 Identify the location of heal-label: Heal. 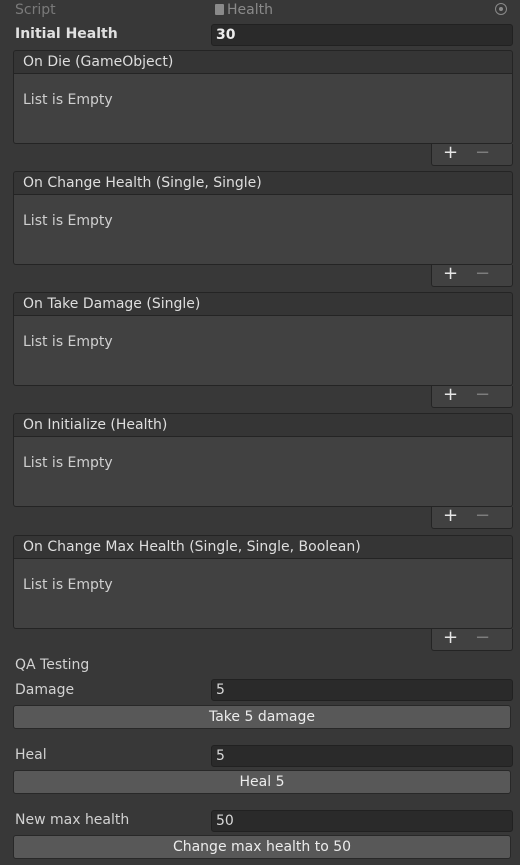
(31, 755).